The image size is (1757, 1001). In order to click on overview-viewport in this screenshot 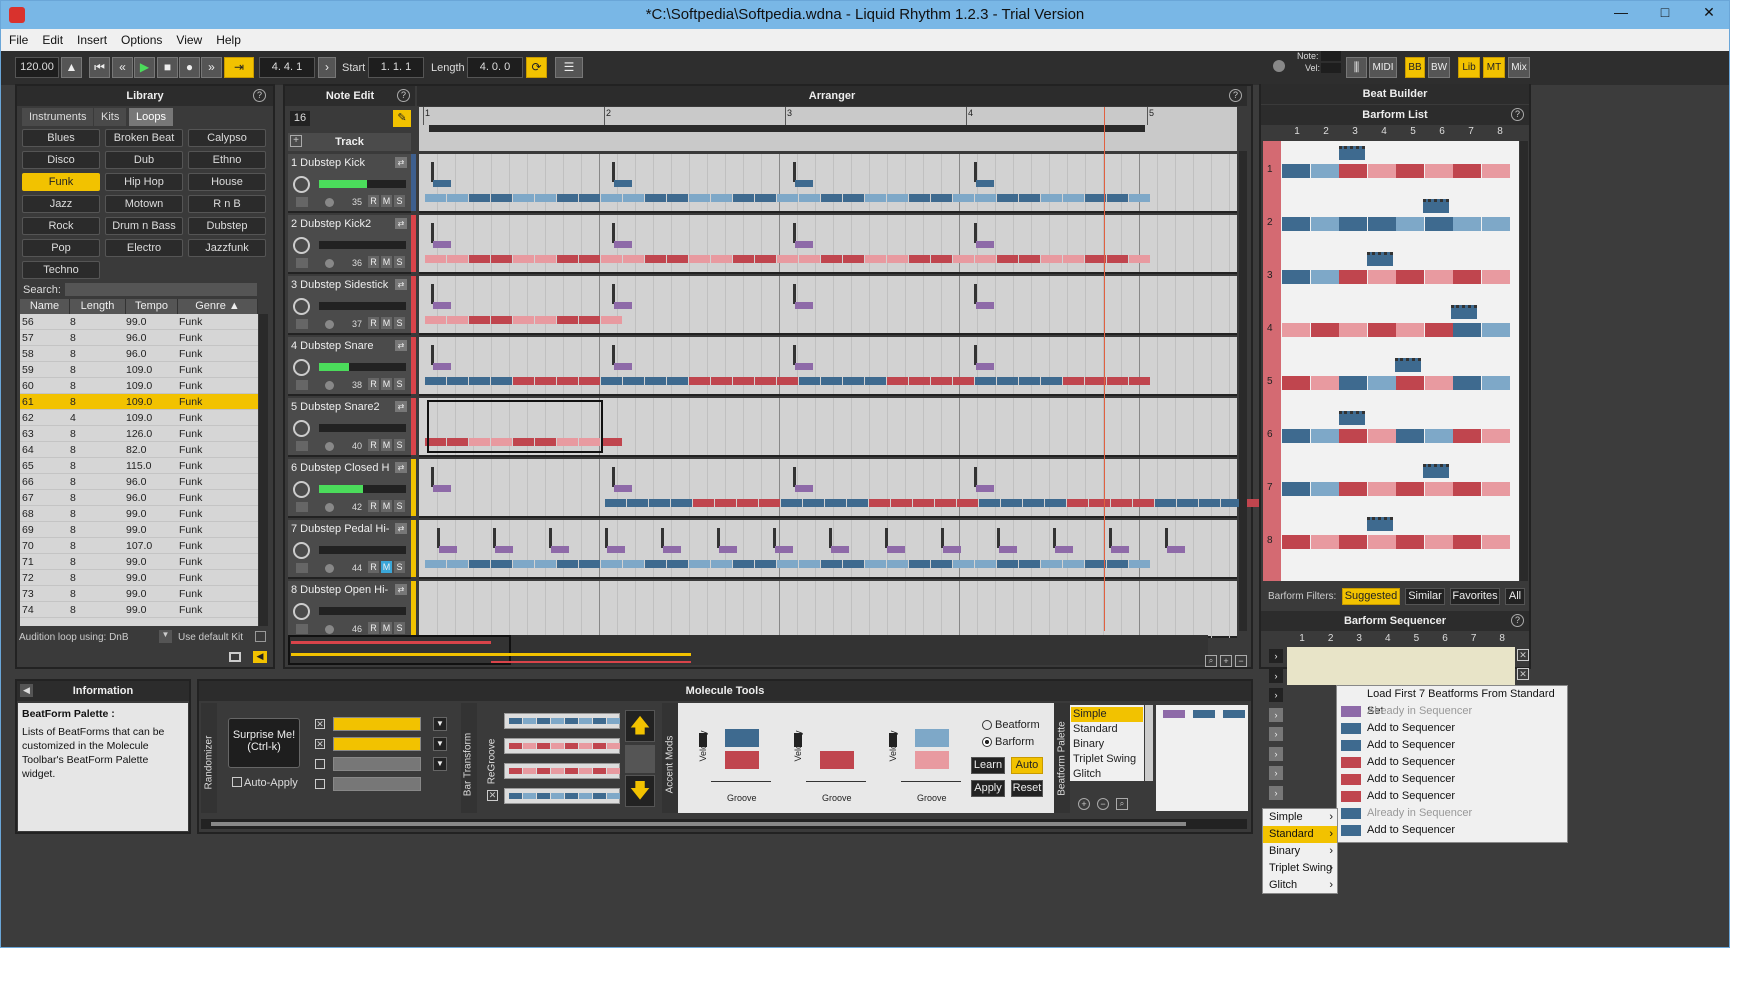, I will do `click(399, 650)`.